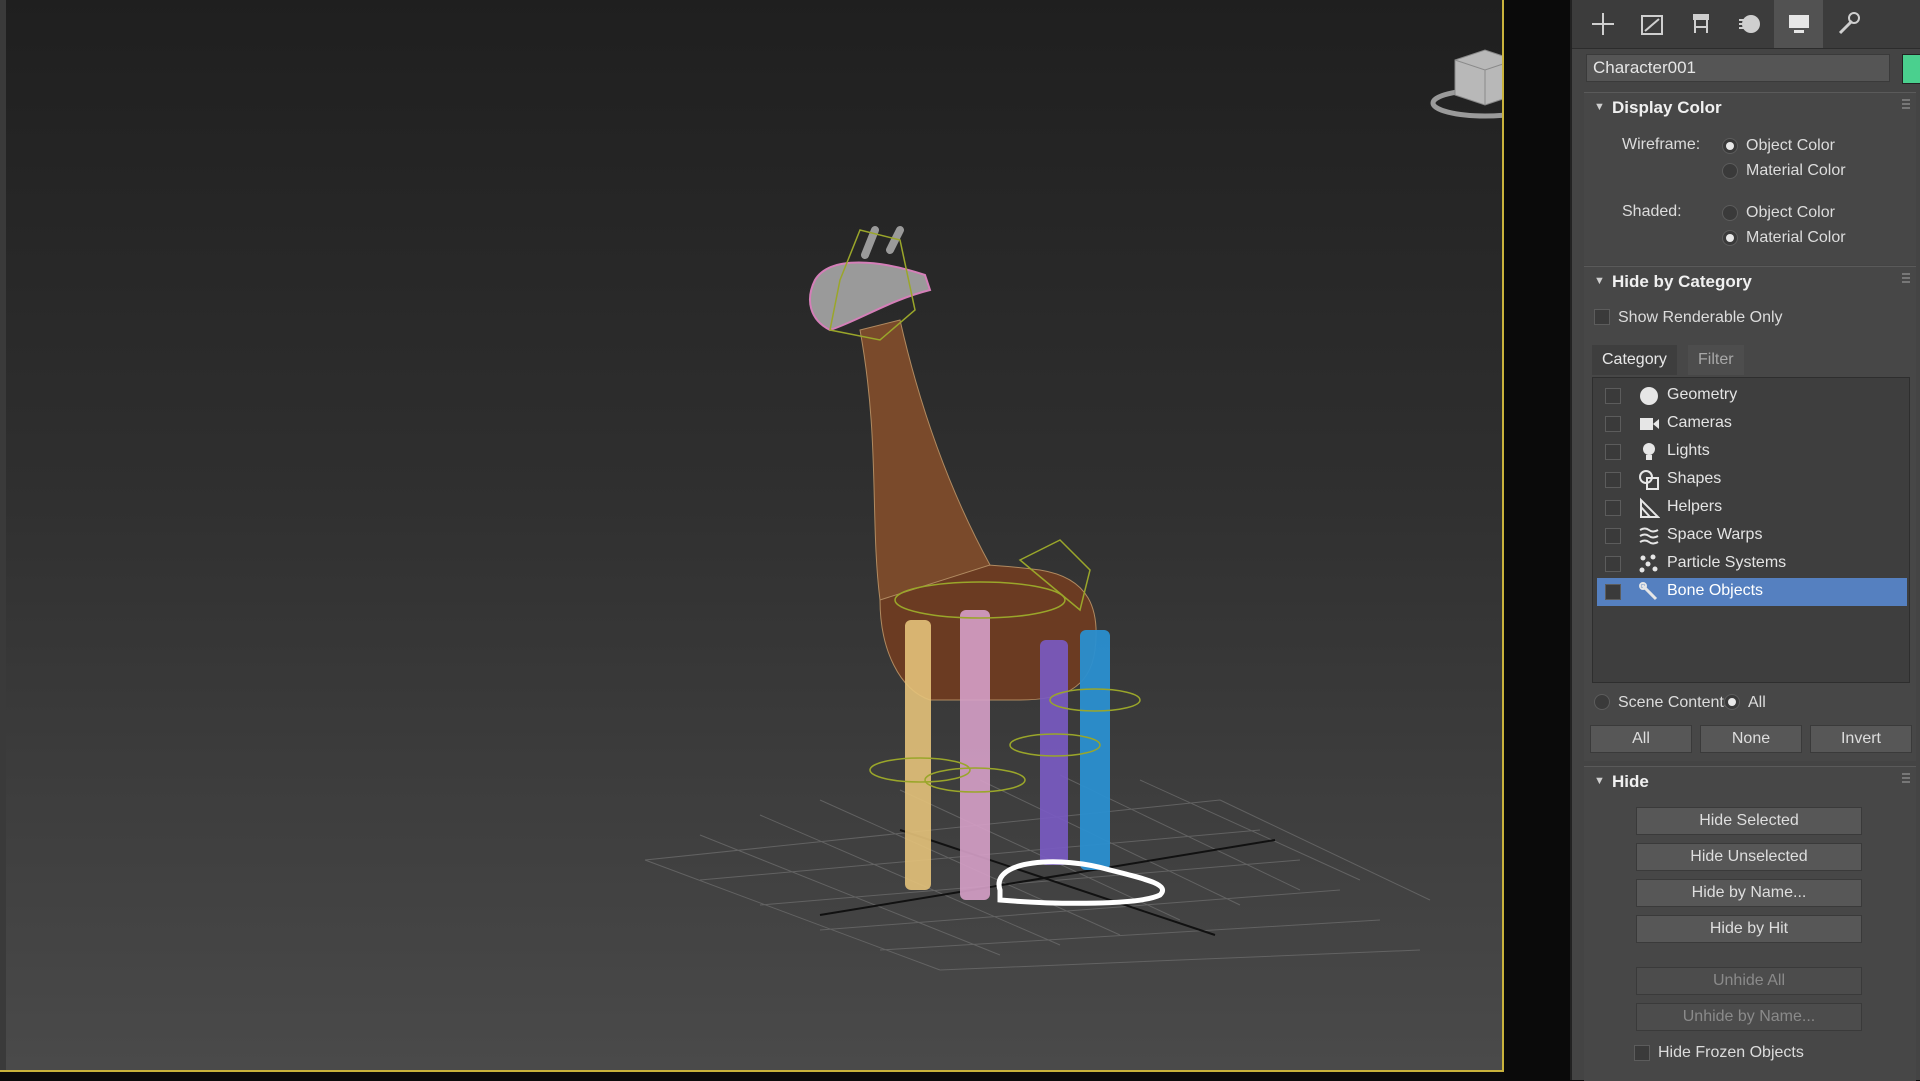 This screenshot has width=1920, height=1081. What do you see at coordinates (1716, 360) in the screenshot?
I see `tab-filter: Filter` at bounding box center [1716, 360].